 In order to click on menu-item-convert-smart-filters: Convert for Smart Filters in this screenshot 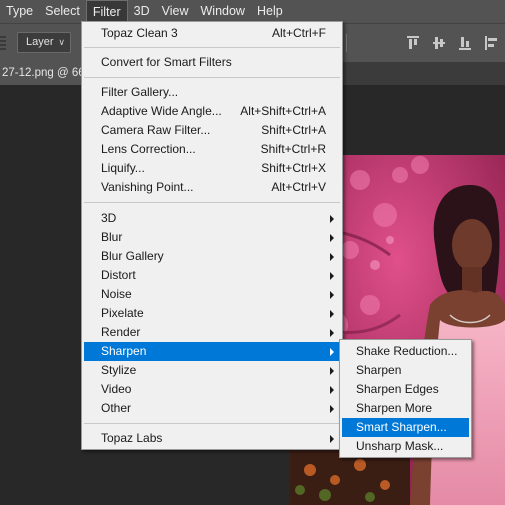, I will do `click(212, 62)`.